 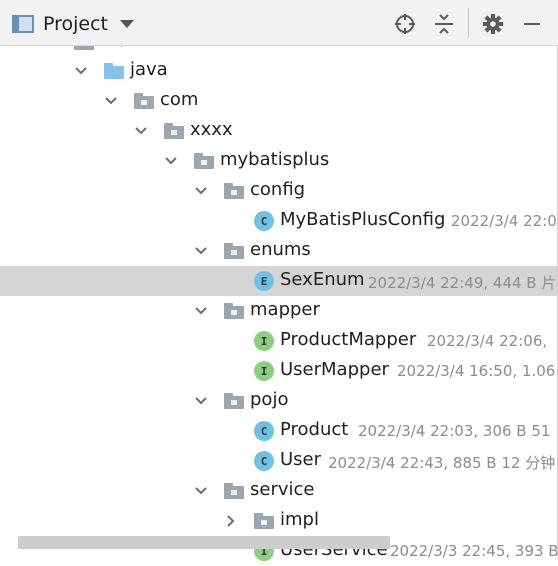 What do you see at coordinates (279, 23) in the screenshot?
I see `project-toolbar: Project` at bounding box center [279, 23].